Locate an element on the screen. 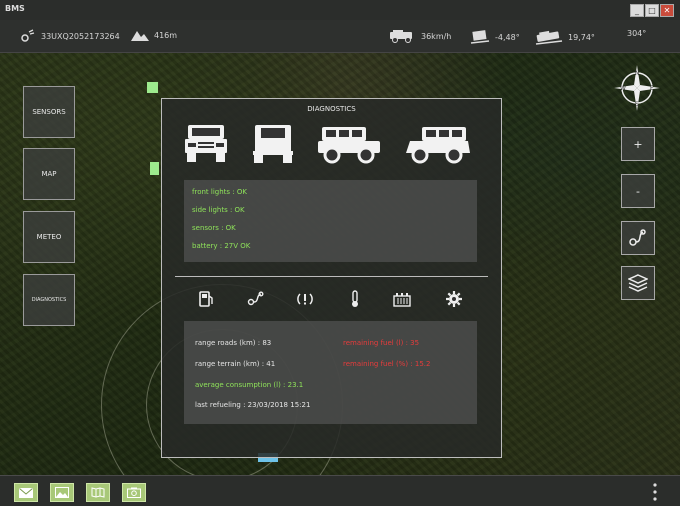  range-roads: range roads (km) : 83 is located at coordinates (233, 343).